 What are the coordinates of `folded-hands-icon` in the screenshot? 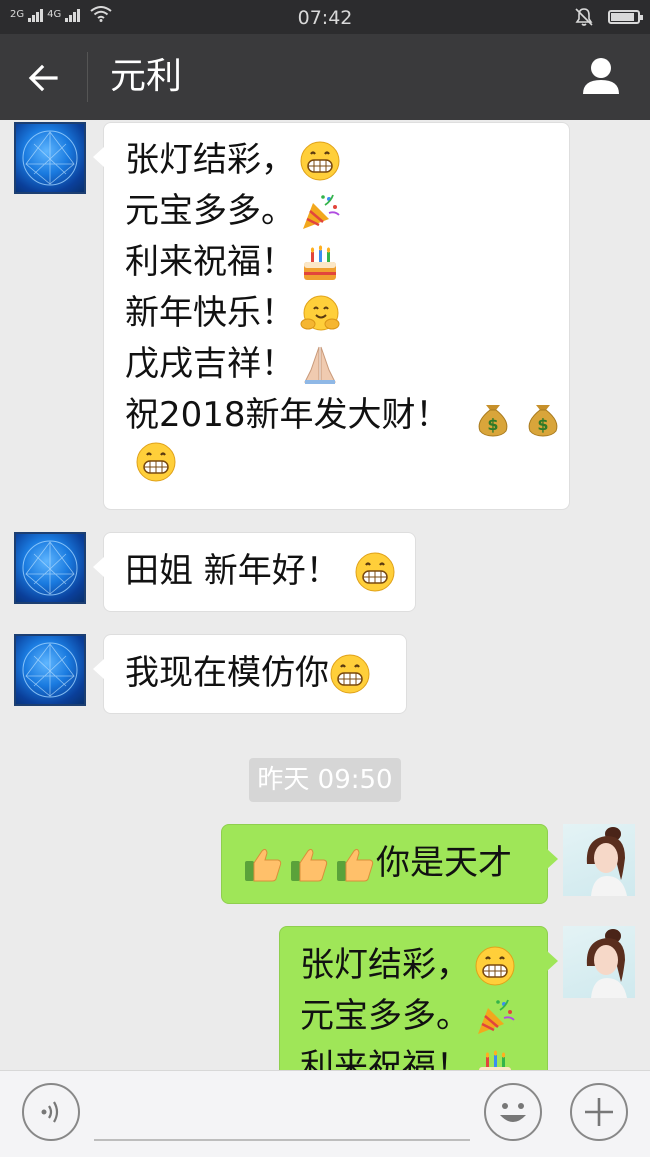 It's located at (320, 365).